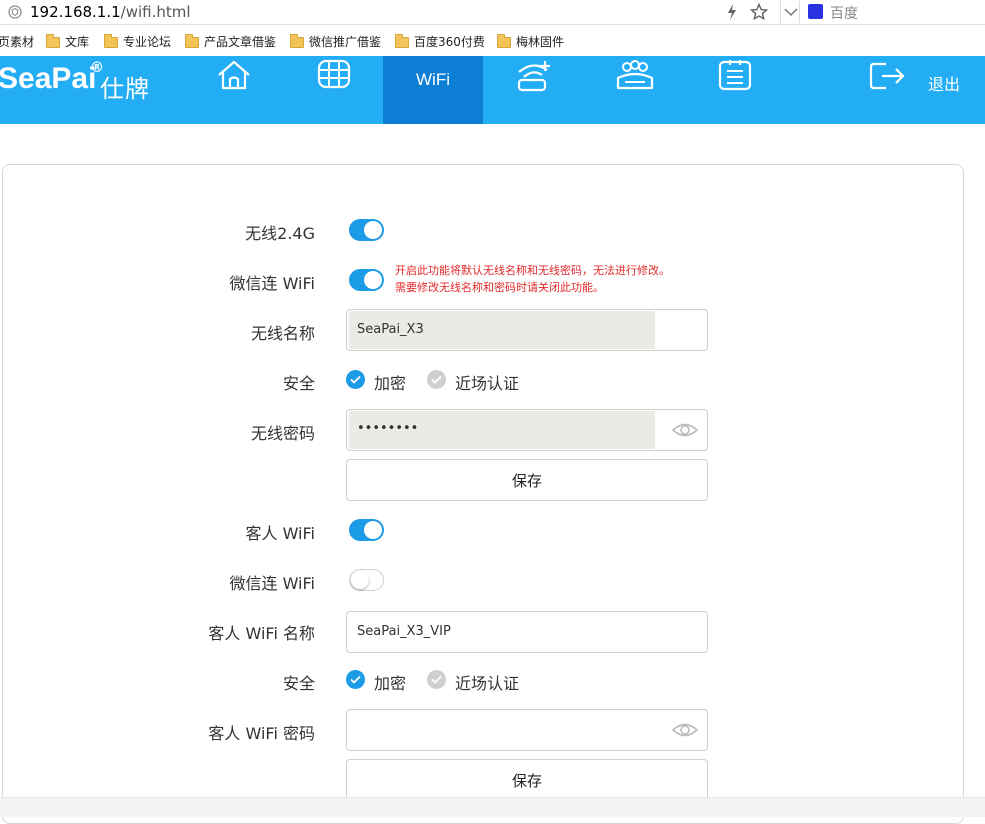  I want to click on brand-name-cn: 仕牌, so click(125, 86).